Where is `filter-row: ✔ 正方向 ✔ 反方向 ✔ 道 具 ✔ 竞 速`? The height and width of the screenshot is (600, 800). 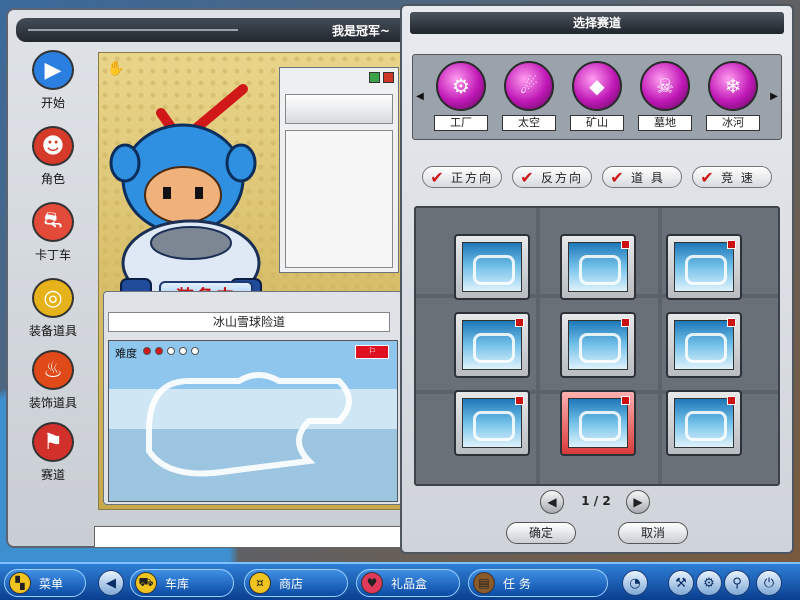
filter-row: ✔ 正方向 ✔ 反方向 ✔ 道 具 ✔ 竞 速 is located at coordinates (602, 178).